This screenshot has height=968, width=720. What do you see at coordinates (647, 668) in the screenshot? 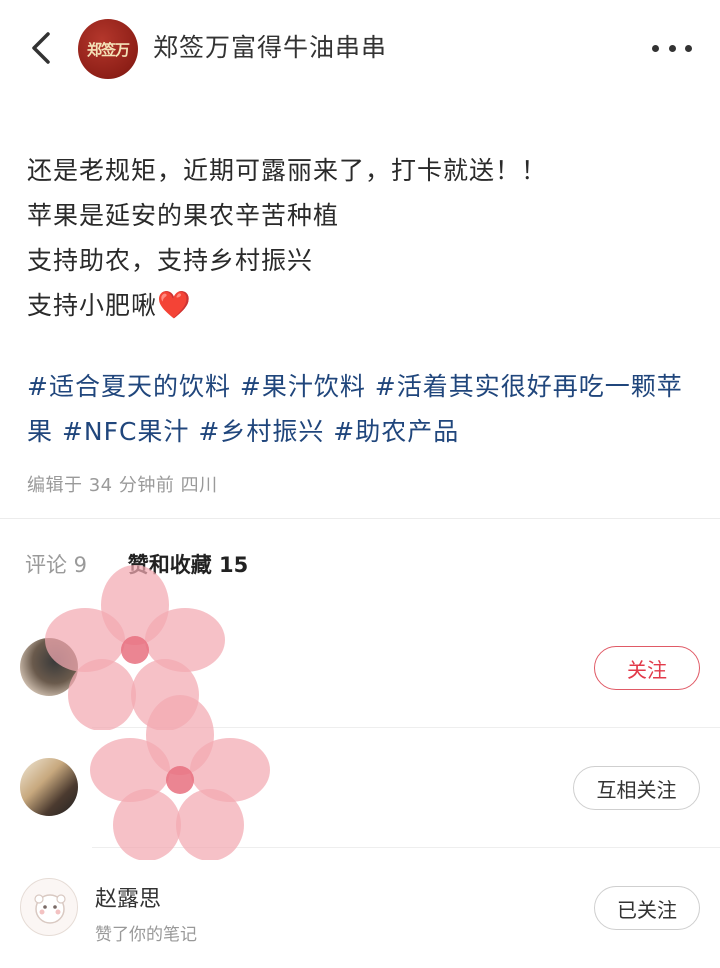
I see `follow-button: 关注` at bounding box center [647, 668].